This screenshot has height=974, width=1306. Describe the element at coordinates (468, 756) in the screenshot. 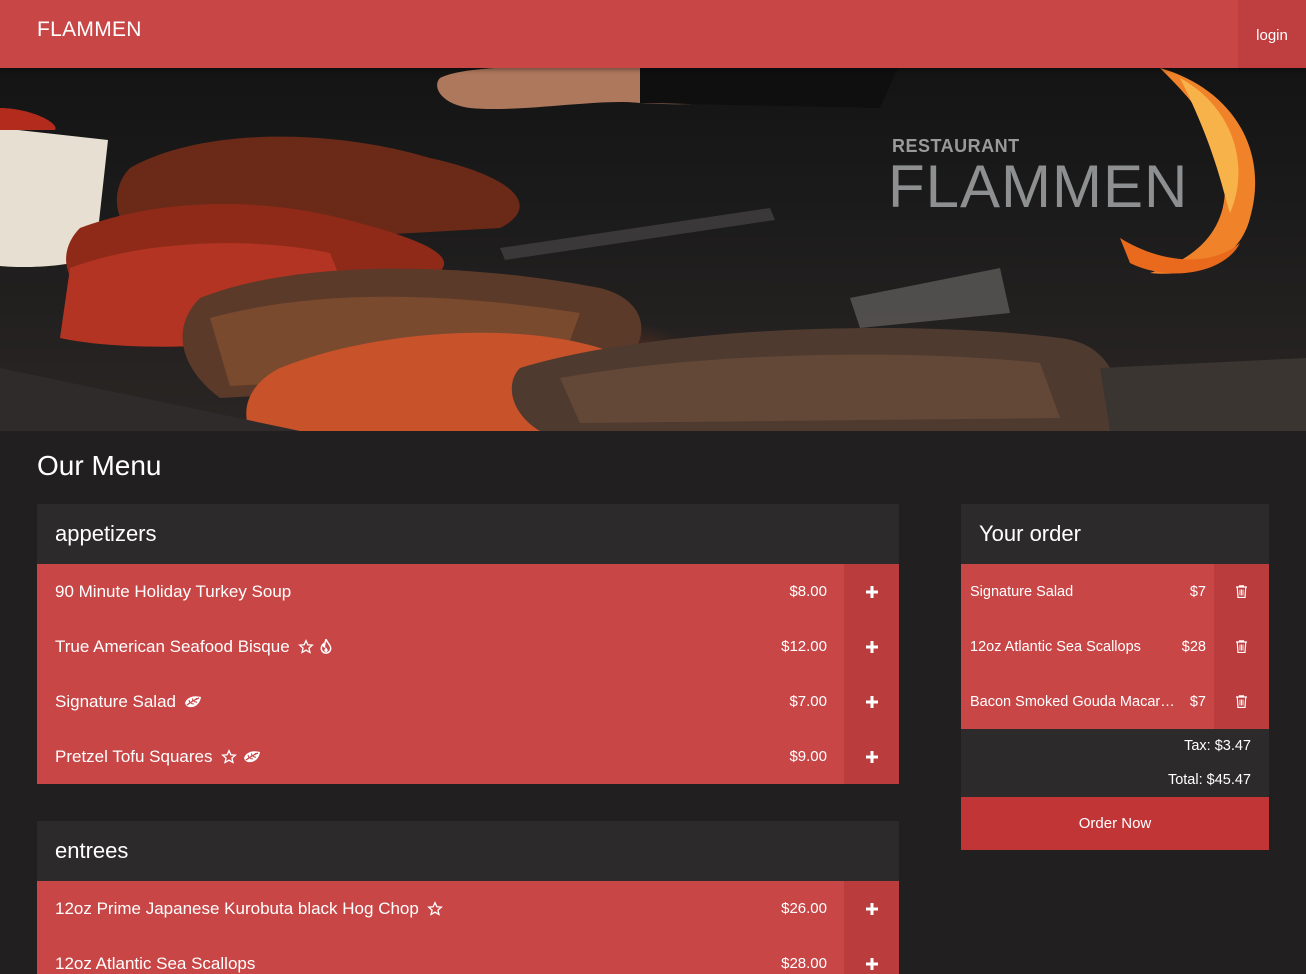

I see `menu-item-row: Pretzel Tofu Squares $9.00` at that location.